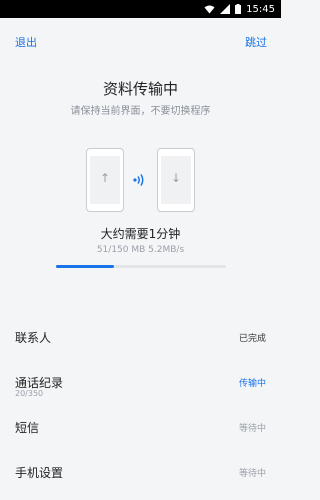  What do you see at coordinates (166, 250) in the screenshot?
I see `transfer-speed: 5.2MB/s` at bounding box center [166, 250].